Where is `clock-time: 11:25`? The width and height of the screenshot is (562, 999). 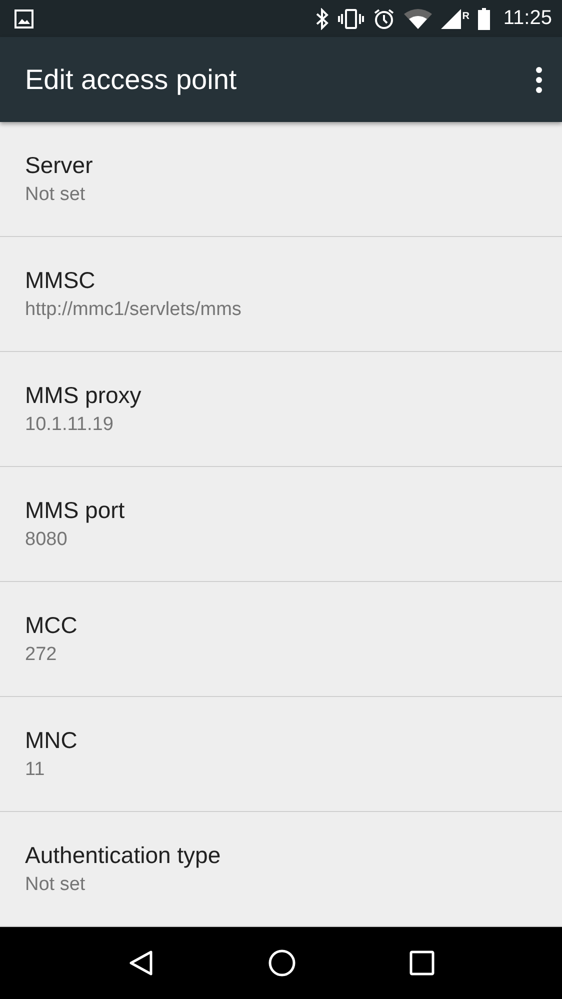 clock-time: 11:25 is located at coordinates (527, 18).